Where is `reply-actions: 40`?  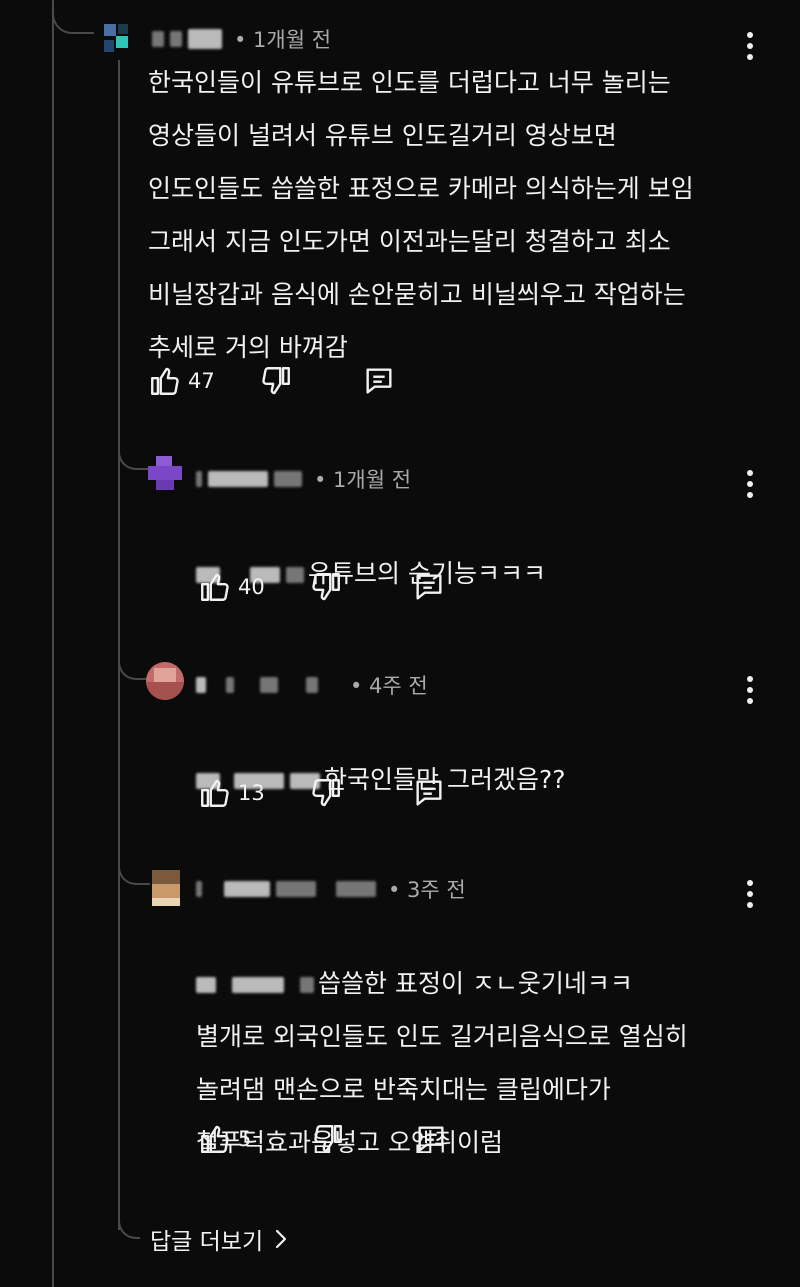 reply-actions: 40 is located at coordinates (322, 587).